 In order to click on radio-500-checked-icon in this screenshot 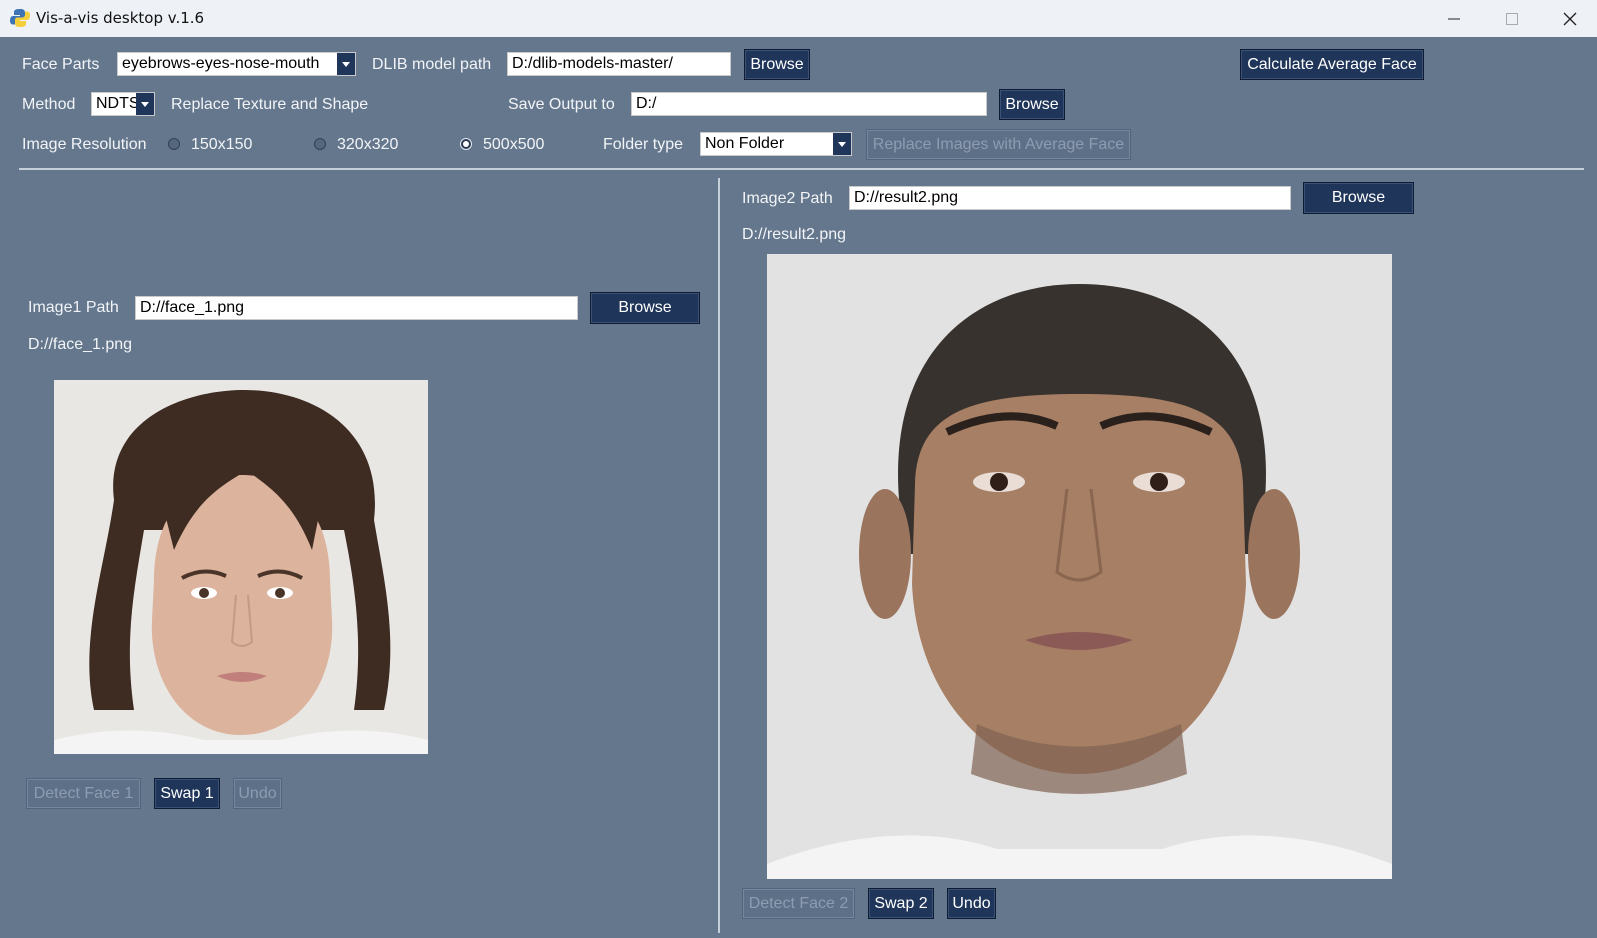, I will do `click(466, 144)`.